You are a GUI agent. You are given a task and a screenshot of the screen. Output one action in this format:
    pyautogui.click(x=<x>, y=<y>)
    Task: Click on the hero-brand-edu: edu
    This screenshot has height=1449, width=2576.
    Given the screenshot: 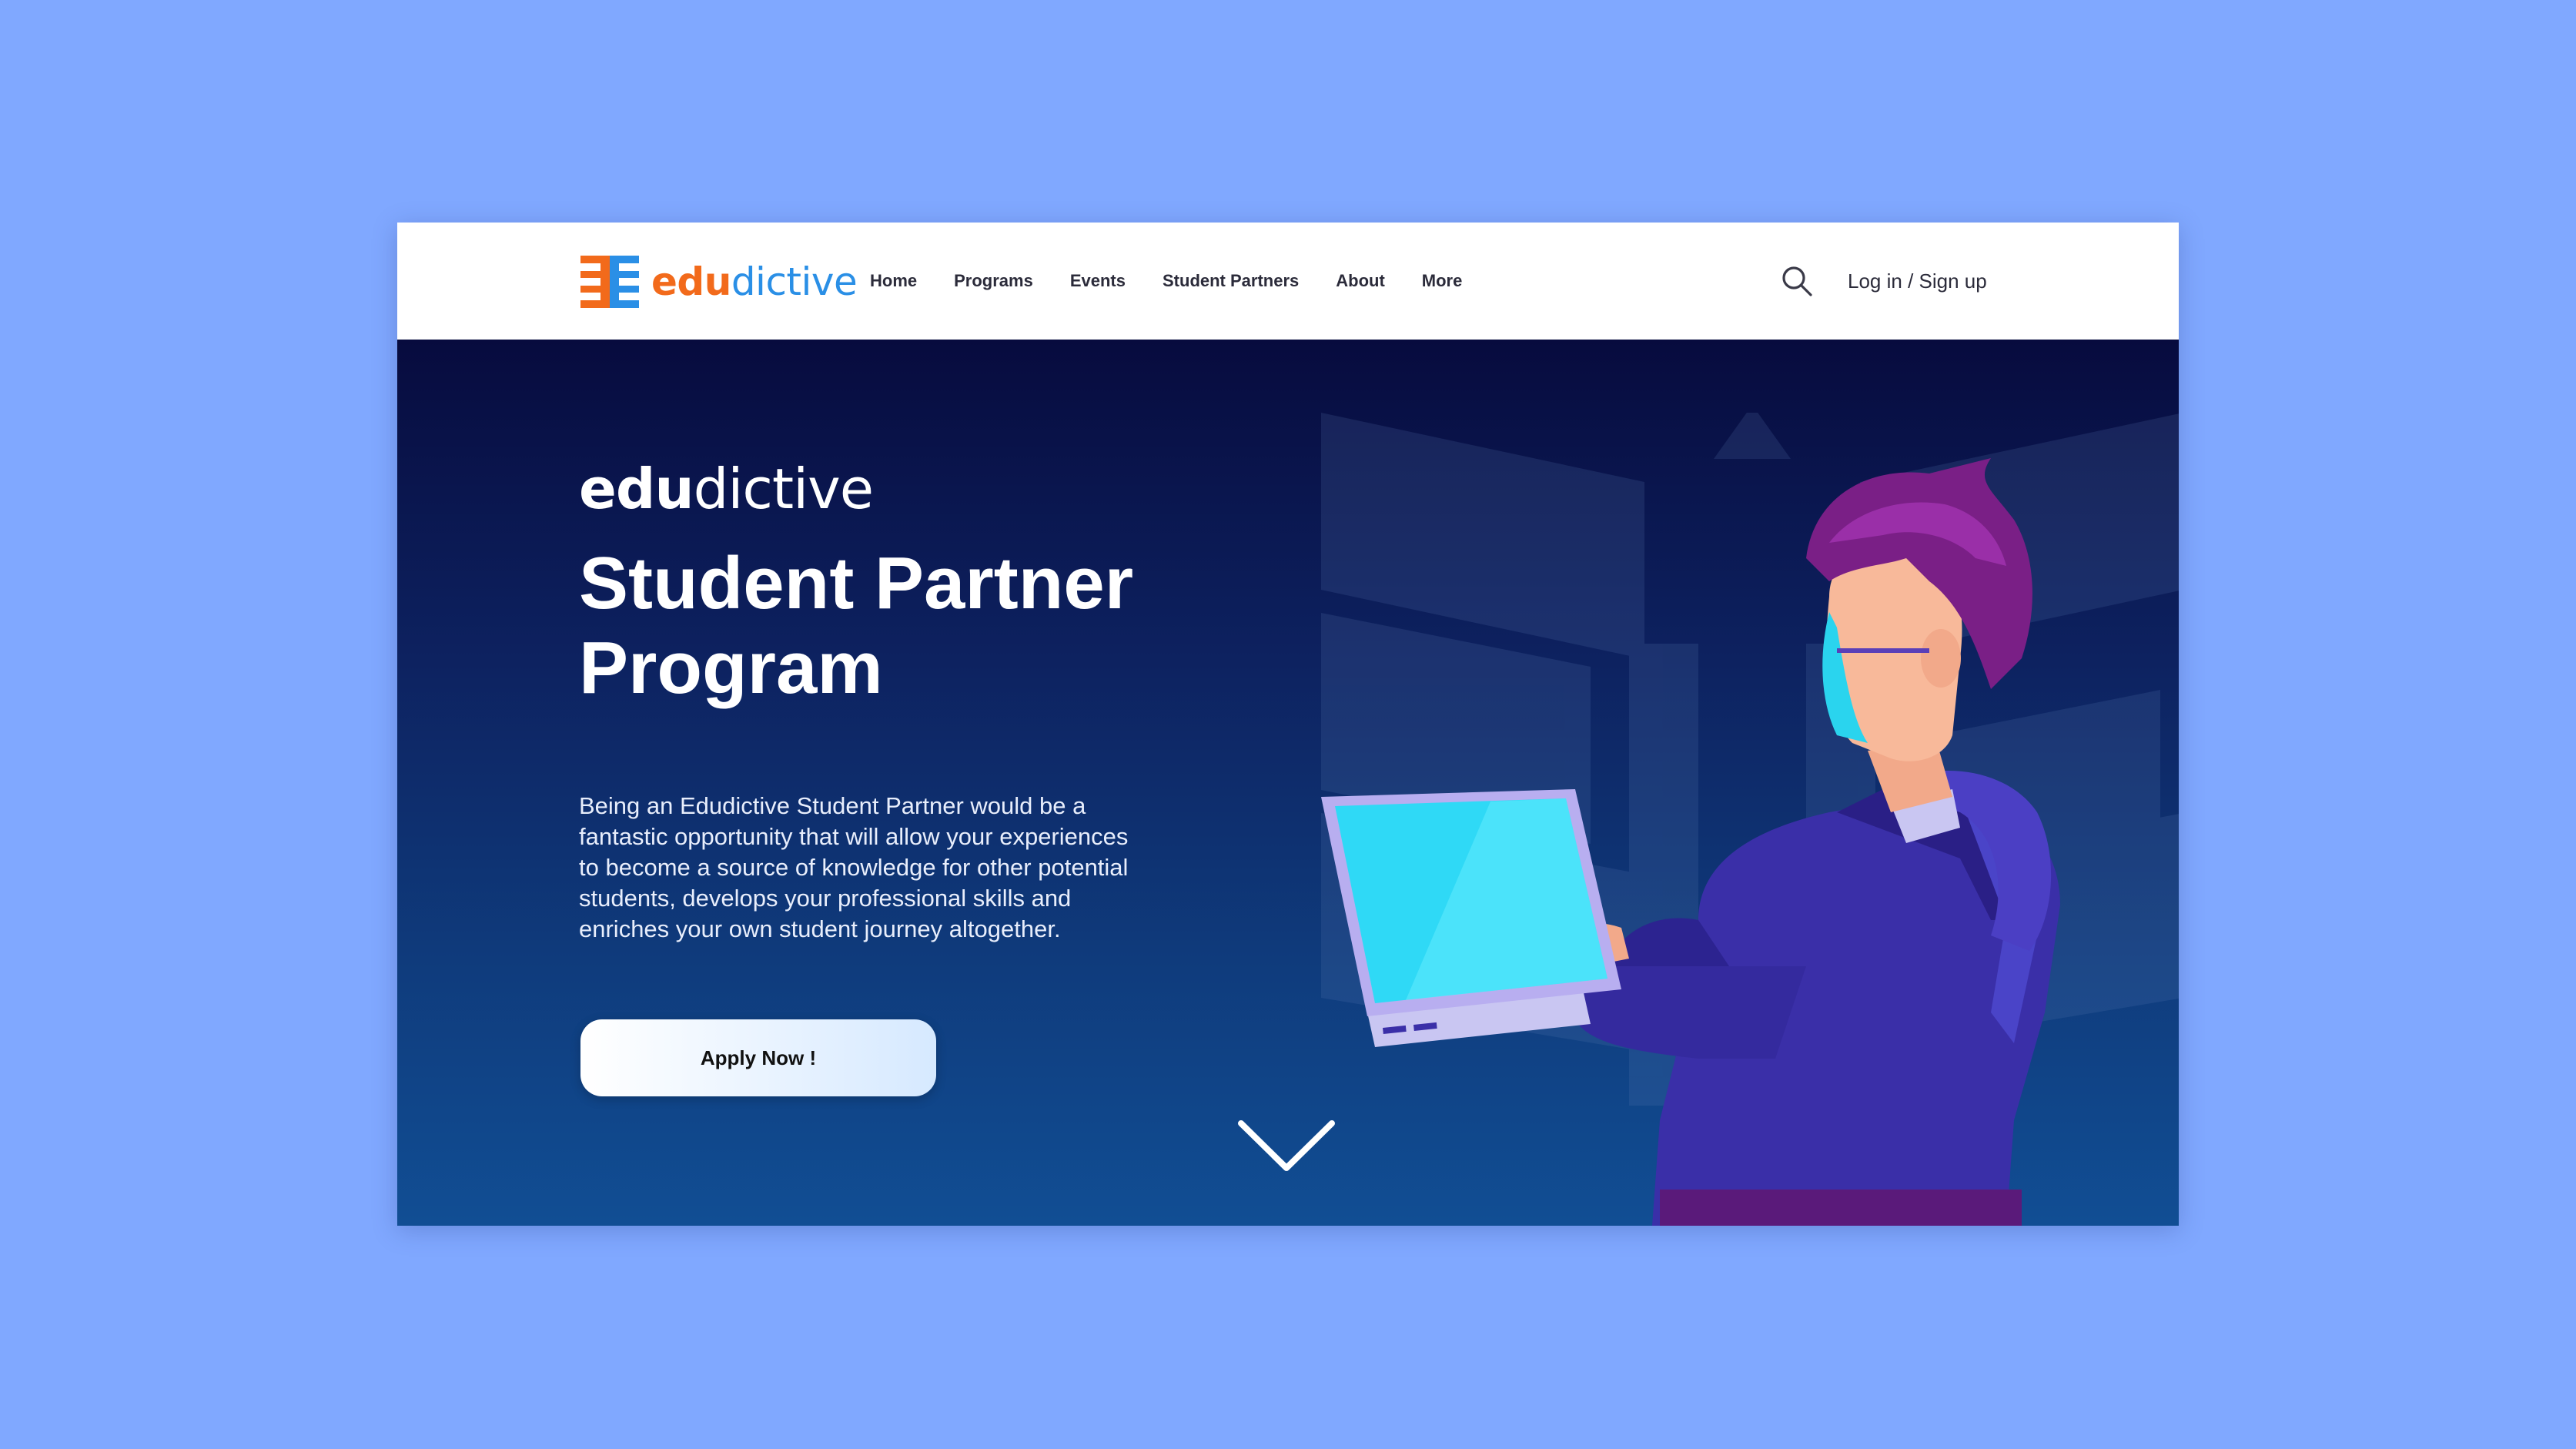 What is the action you would take?
    pyautogui.click(x=637, y=489)
    